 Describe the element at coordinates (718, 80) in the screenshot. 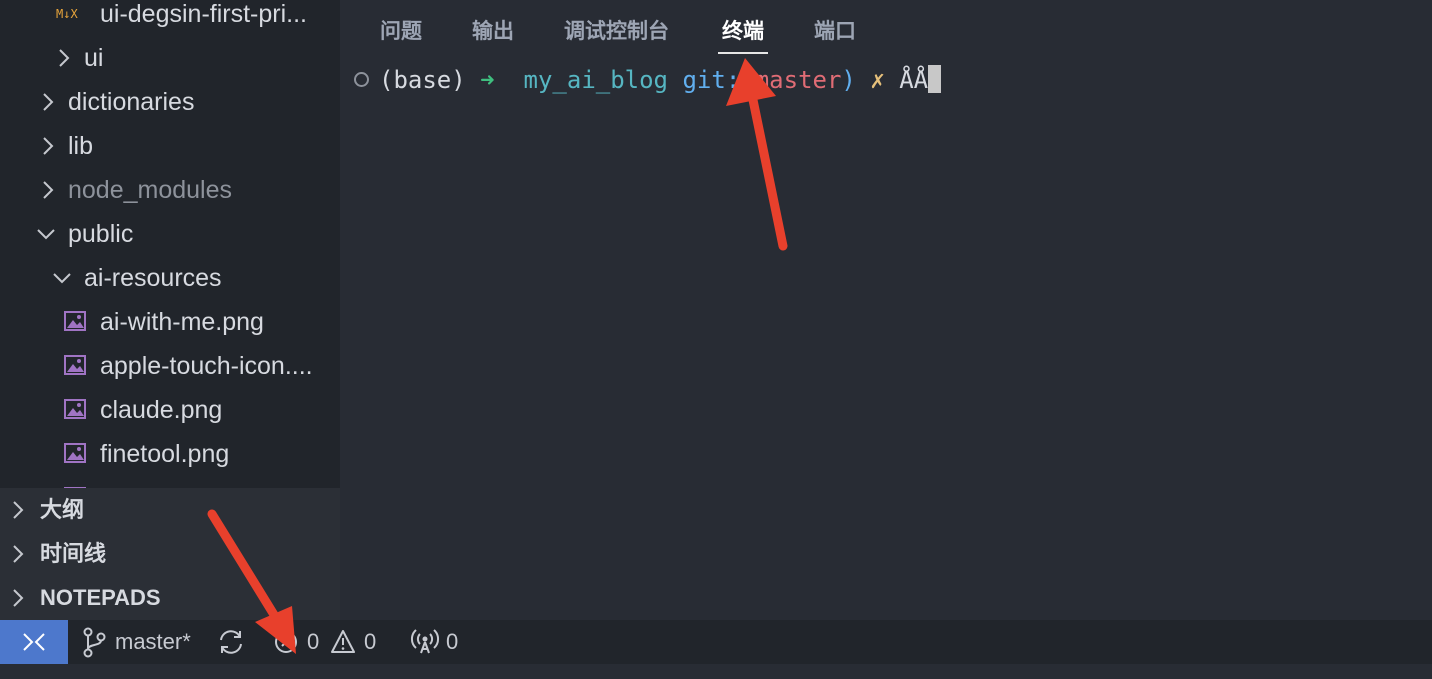

I see `terminal-git-prefix: git:(` at that location.